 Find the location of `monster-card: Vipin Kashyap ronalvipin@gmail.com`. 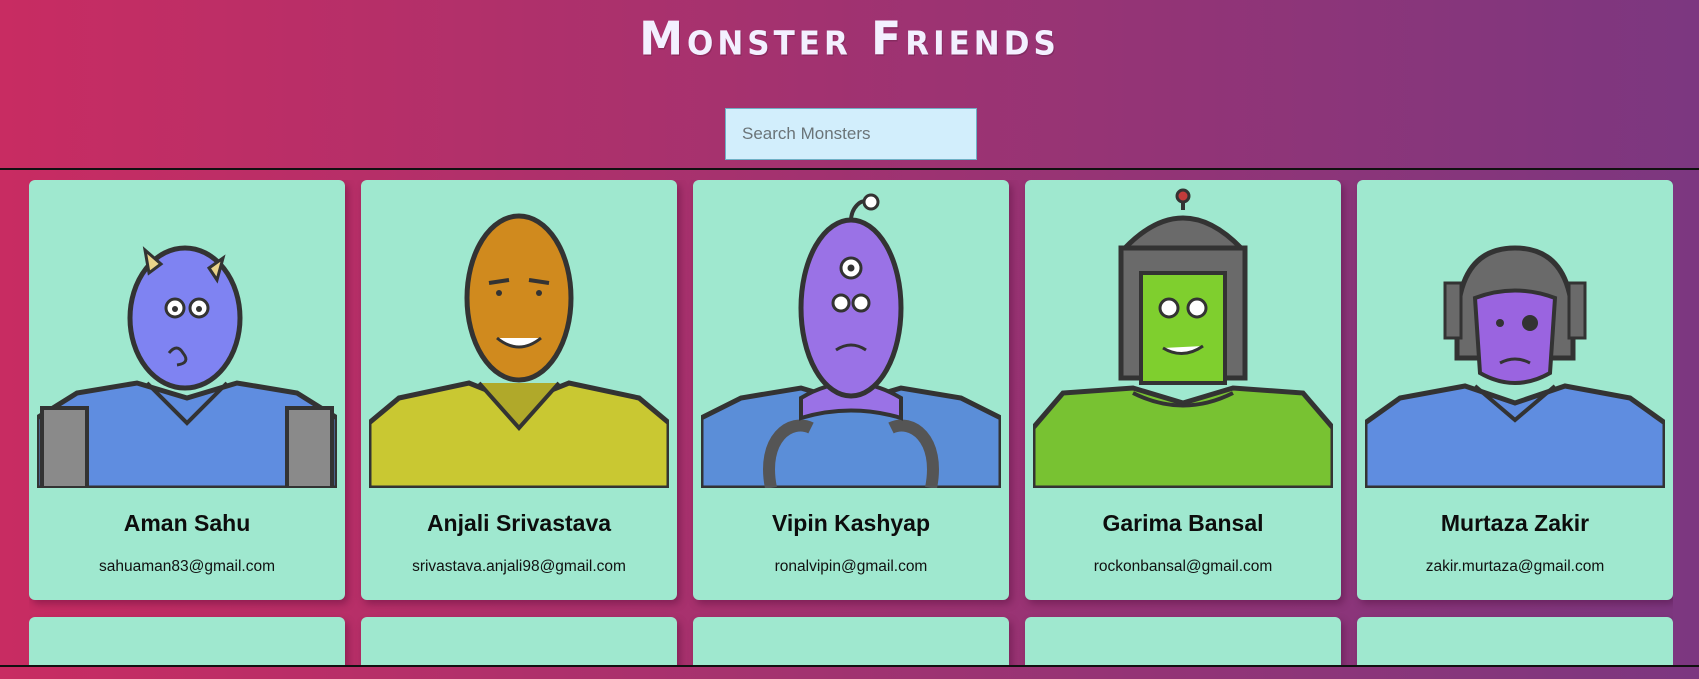

monster-card: Vipin Kashyap ronalvipin@gmail.com is located at coordinates (851, 390).